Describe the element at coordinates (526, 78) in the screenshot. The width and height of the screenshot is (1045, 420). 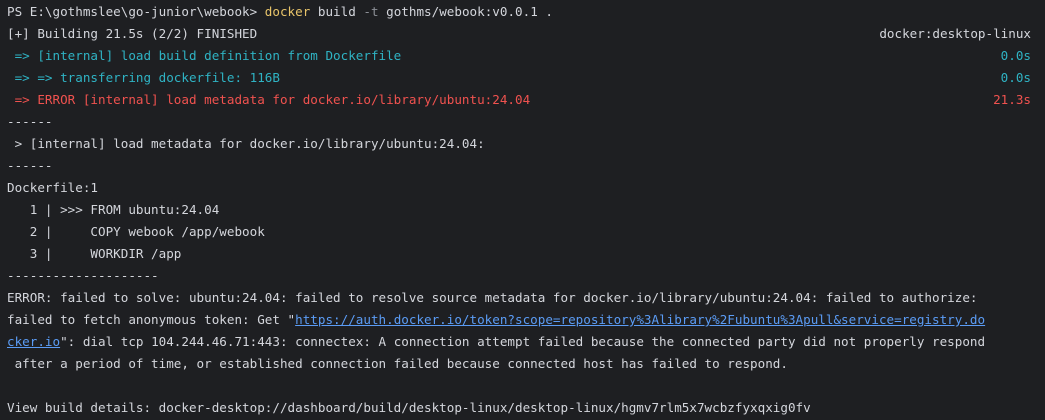
I see `build-step-2: => => transferring dockerfile: 116B 0.0s` at that location.